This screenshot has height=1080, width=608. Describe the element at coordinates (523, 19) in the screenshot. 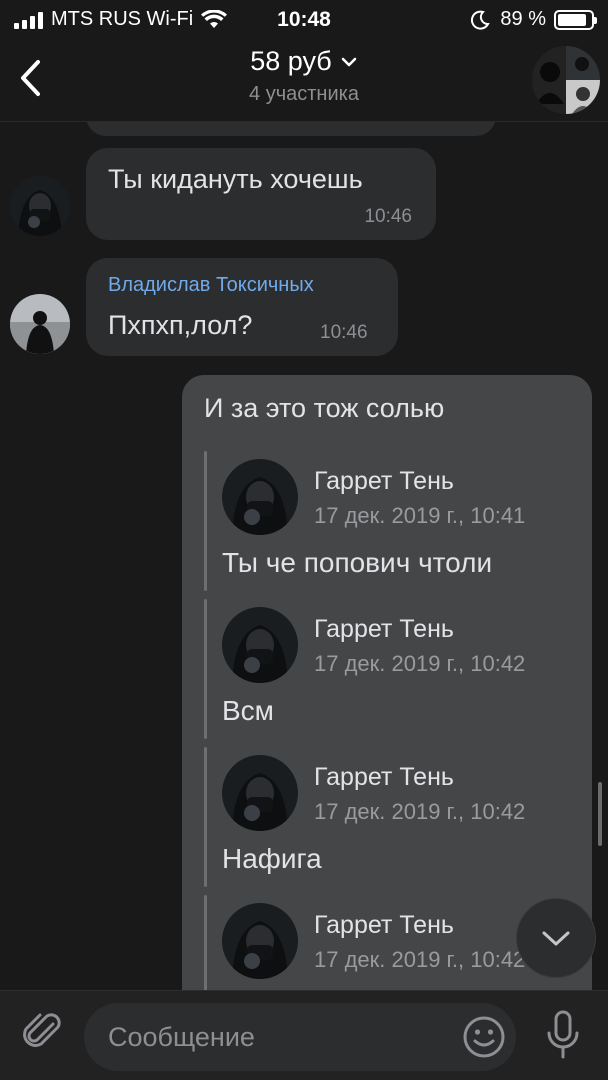

I see `battery-percent: 89 %` at that location.